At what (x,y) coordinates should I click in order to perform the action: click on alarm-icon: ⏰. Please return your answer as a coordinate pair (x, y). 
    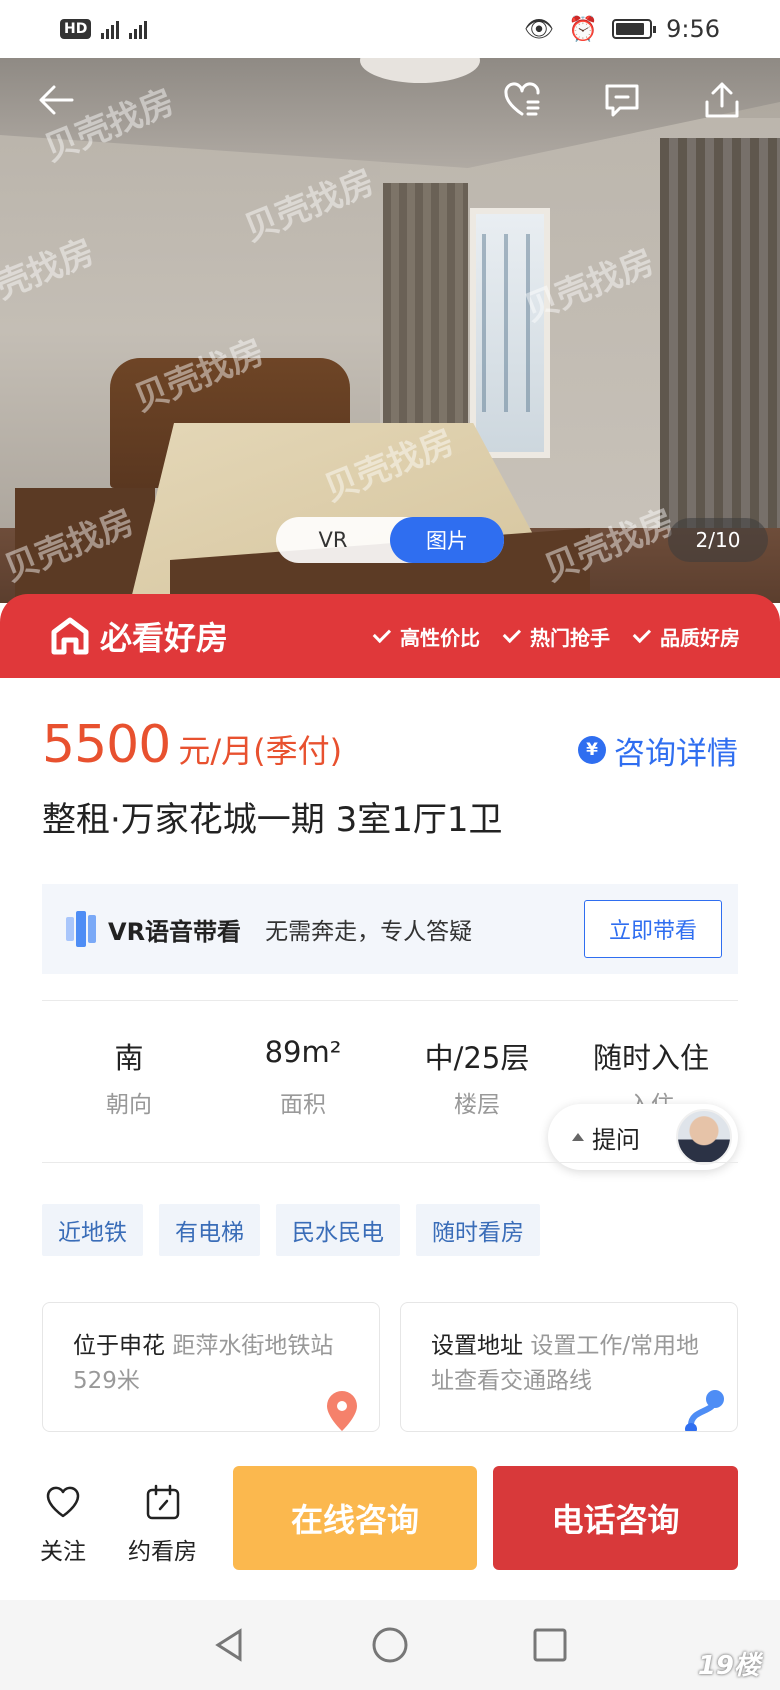
    Looking at the image, I should click on (583, 29).